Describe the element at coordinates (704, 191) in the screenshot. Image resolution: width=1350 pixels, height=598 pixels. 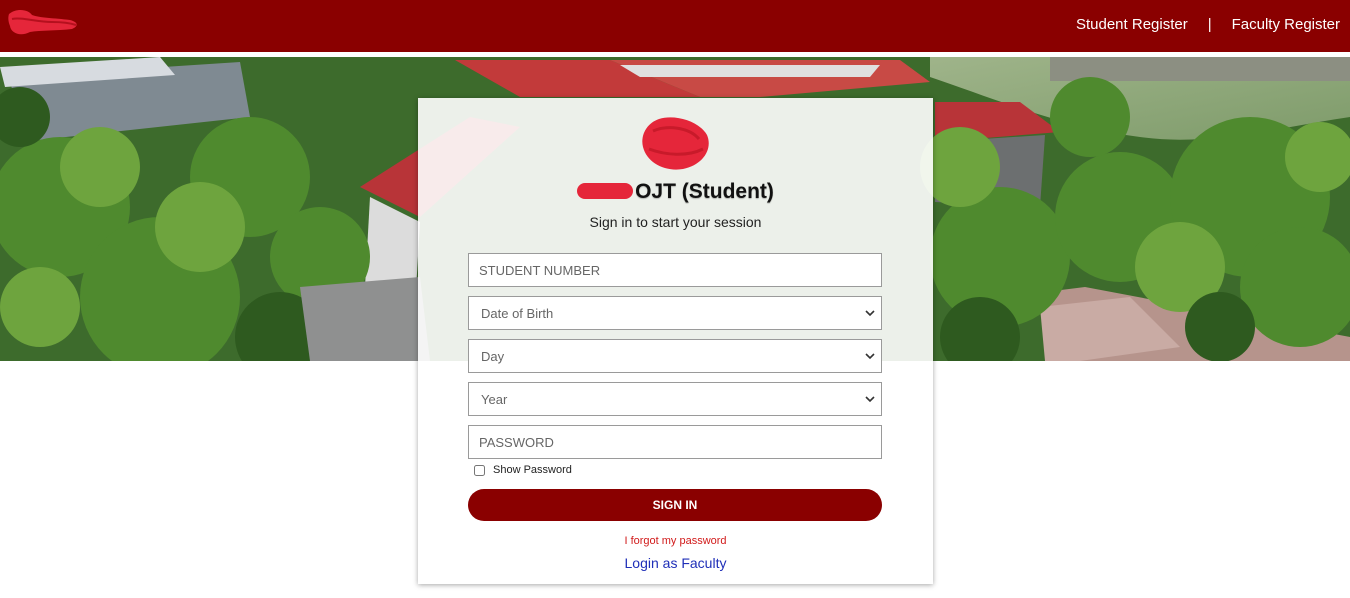
I see `login-title-text: OJT (Student)` at that location.